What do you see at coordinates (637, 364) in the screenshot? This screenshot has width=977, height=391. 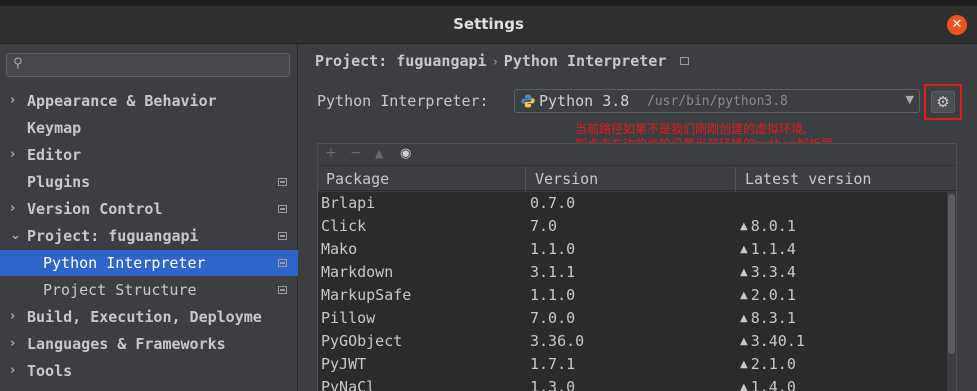 I see `table-row: PyJWT 1.7.1 ▲ 2.1.0` at bounding box center [637, 364].